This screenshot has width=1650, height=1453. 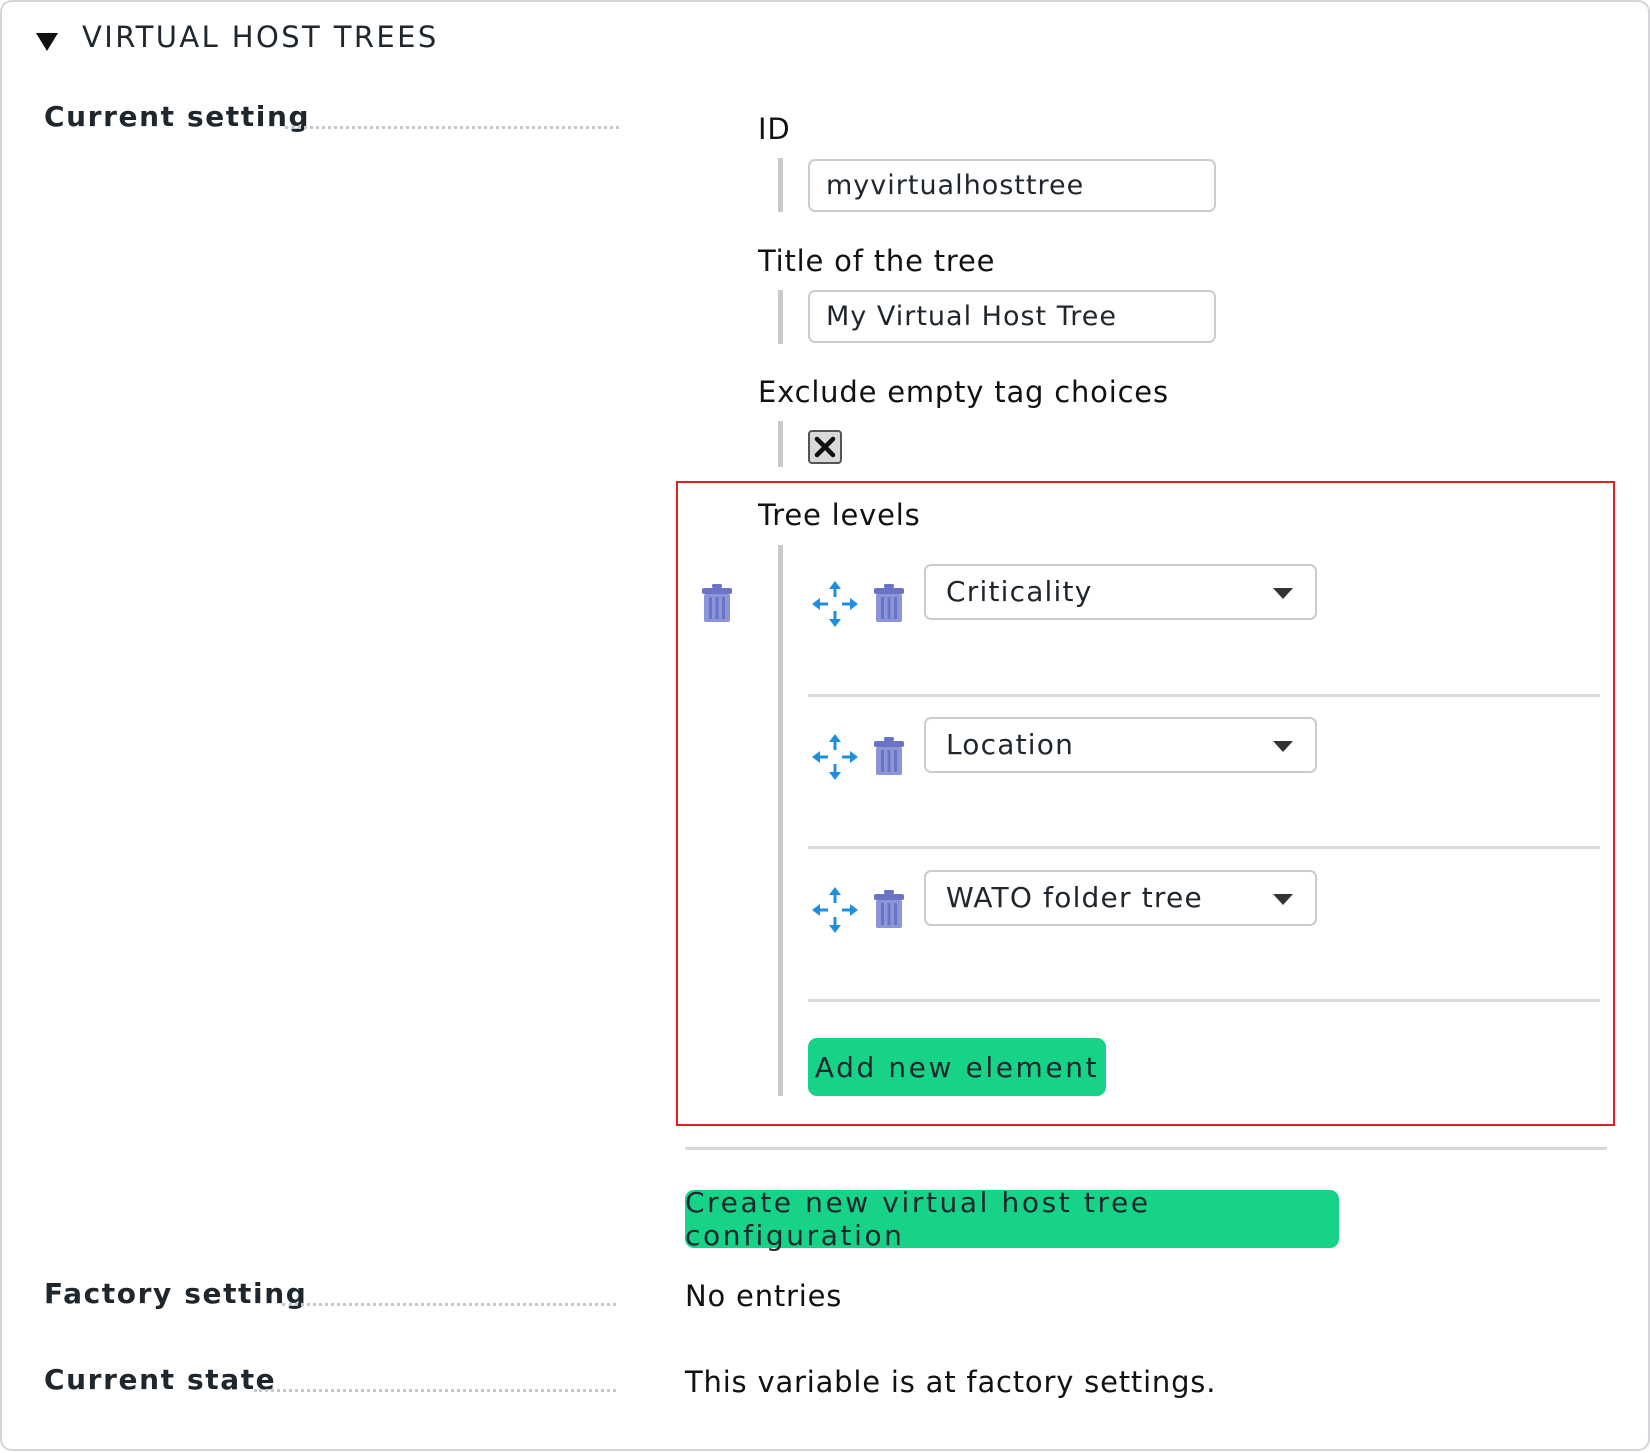 What do you see at coordinates (449, 1304) in the screenshot?
I see `factory-setting-dots` at bounding box center [449, 1304].